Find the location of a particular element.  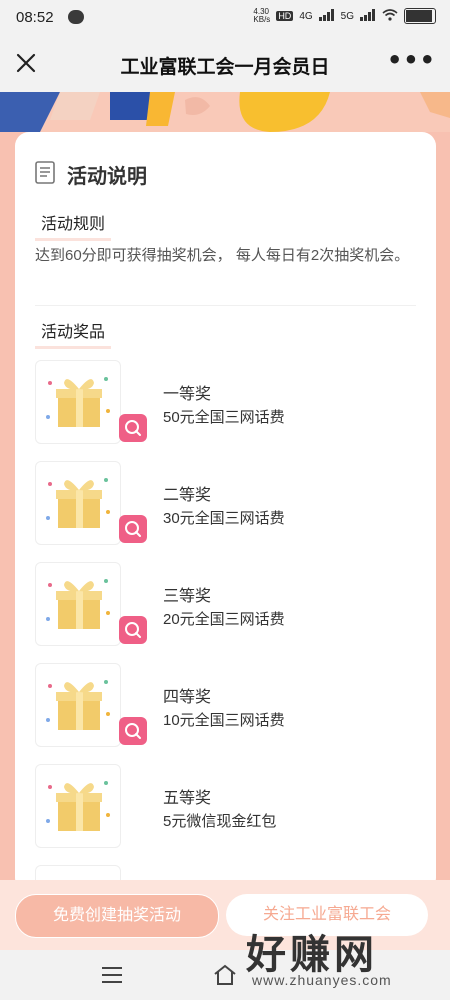

prize-name: 三等奖 is located at coordinates (187, 596).